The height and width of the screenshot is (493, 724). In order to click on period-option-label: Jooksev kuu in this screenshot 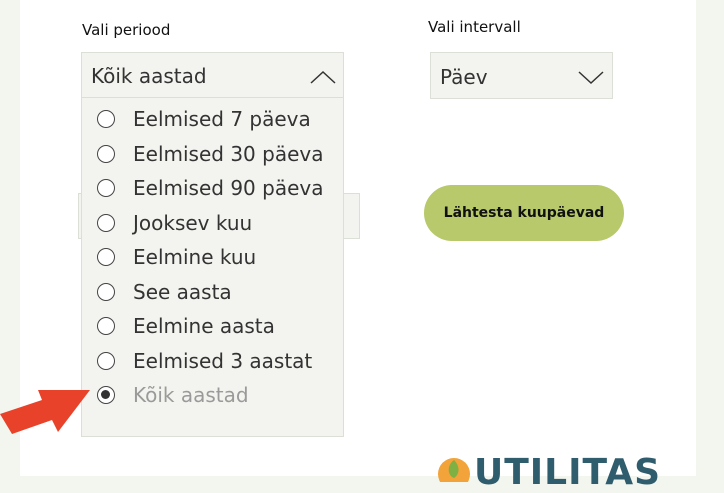, I will do `click(193, 222)`.